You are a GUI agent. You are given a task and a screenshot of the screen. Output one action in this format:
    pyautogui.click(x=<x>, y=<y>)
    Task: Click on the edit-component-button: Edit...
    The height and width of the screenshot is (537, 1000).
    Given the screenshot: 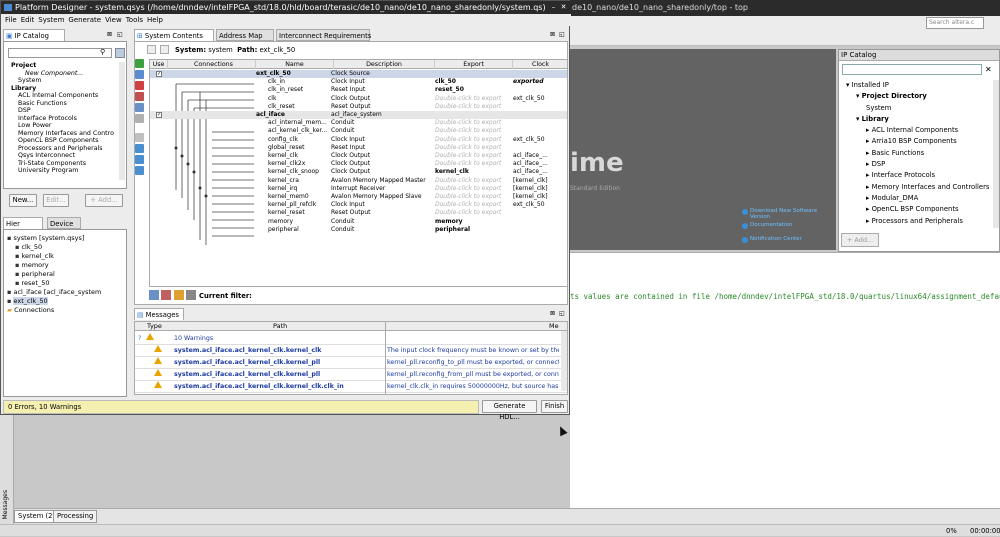 What is the action you would take?
    pyautogui.click(x=56, y=200)
    